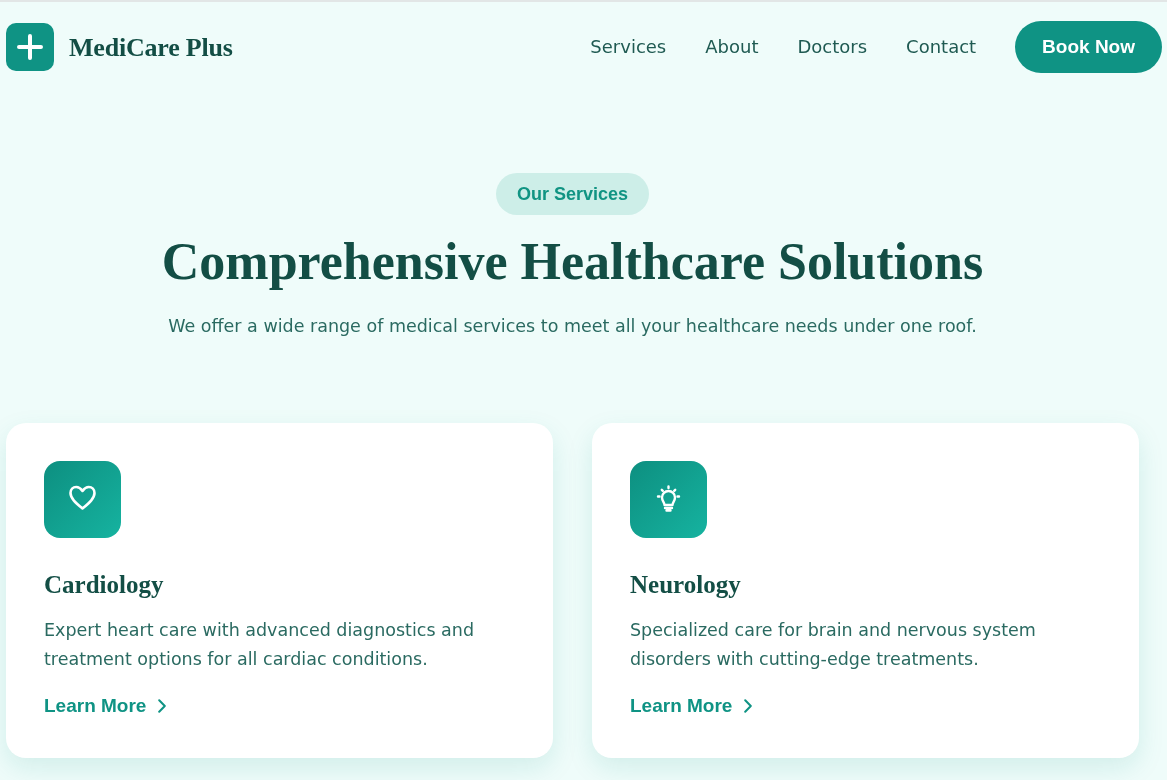 This screenshot has width=1167, height=780. Describe the element at coordinates (628, 47) in the screenshot. I see `nav-link: Services` at that location.